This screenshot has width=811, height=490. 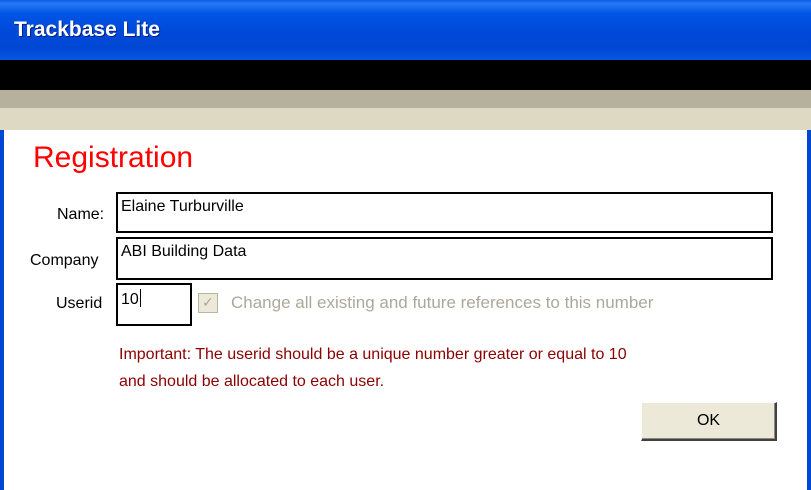 I want to click on company-label: Company, so click(x=64, y=260).